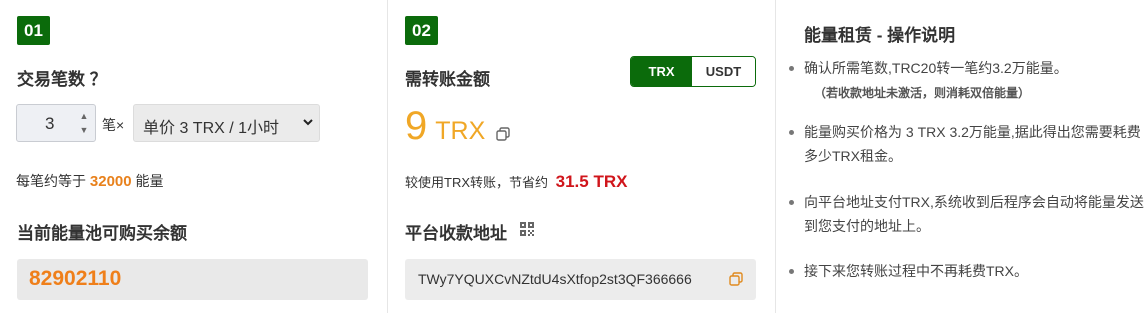  What do you see at coordinates (113, 125) in the screenshot?
I see `unit-label: 笔×` at bounding box center [113, 125].